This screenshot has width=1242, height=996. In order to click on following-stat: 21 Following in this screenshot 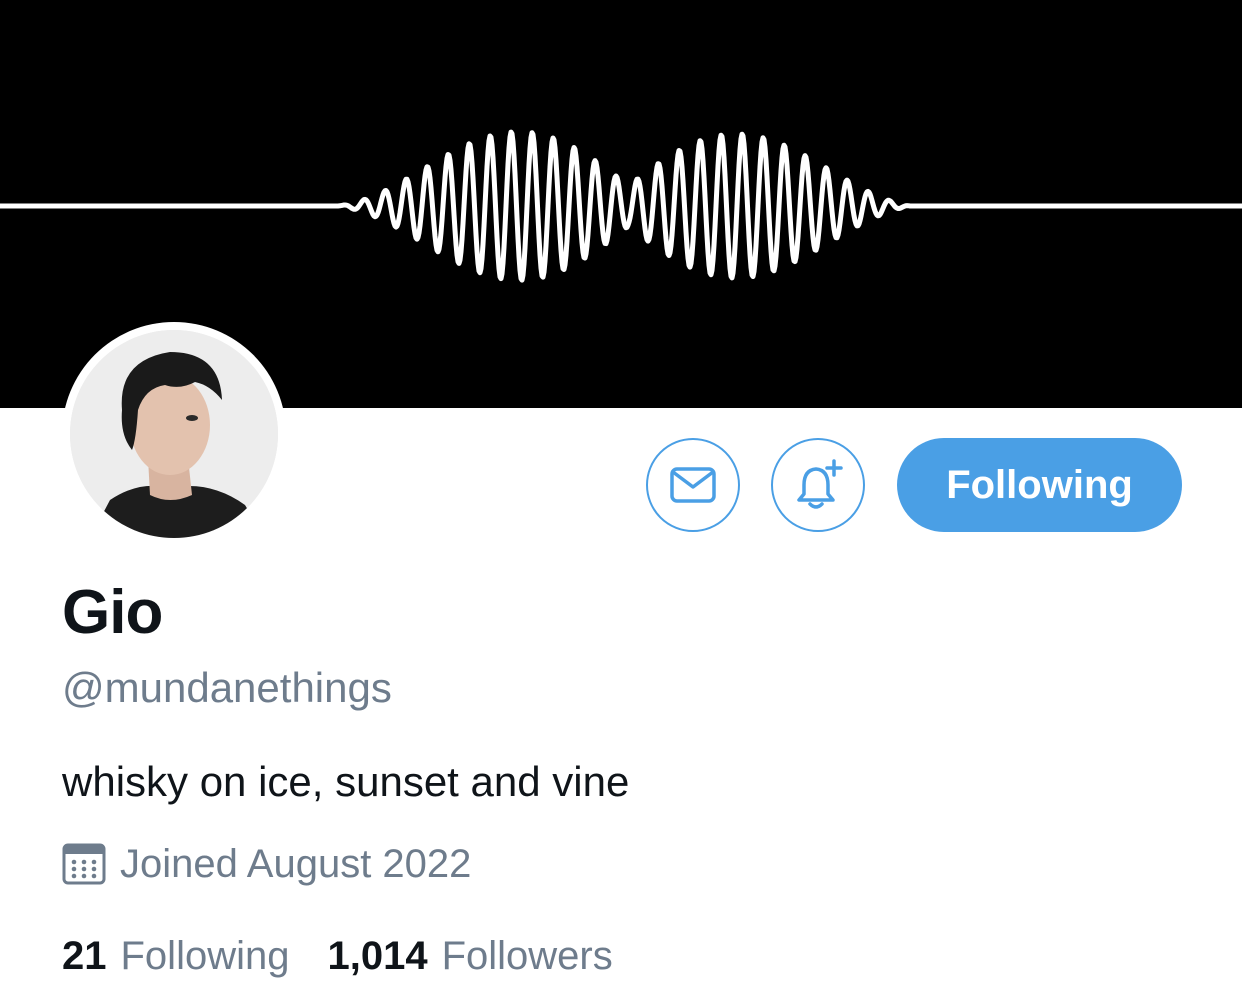, I will do `click(175, 956)`.